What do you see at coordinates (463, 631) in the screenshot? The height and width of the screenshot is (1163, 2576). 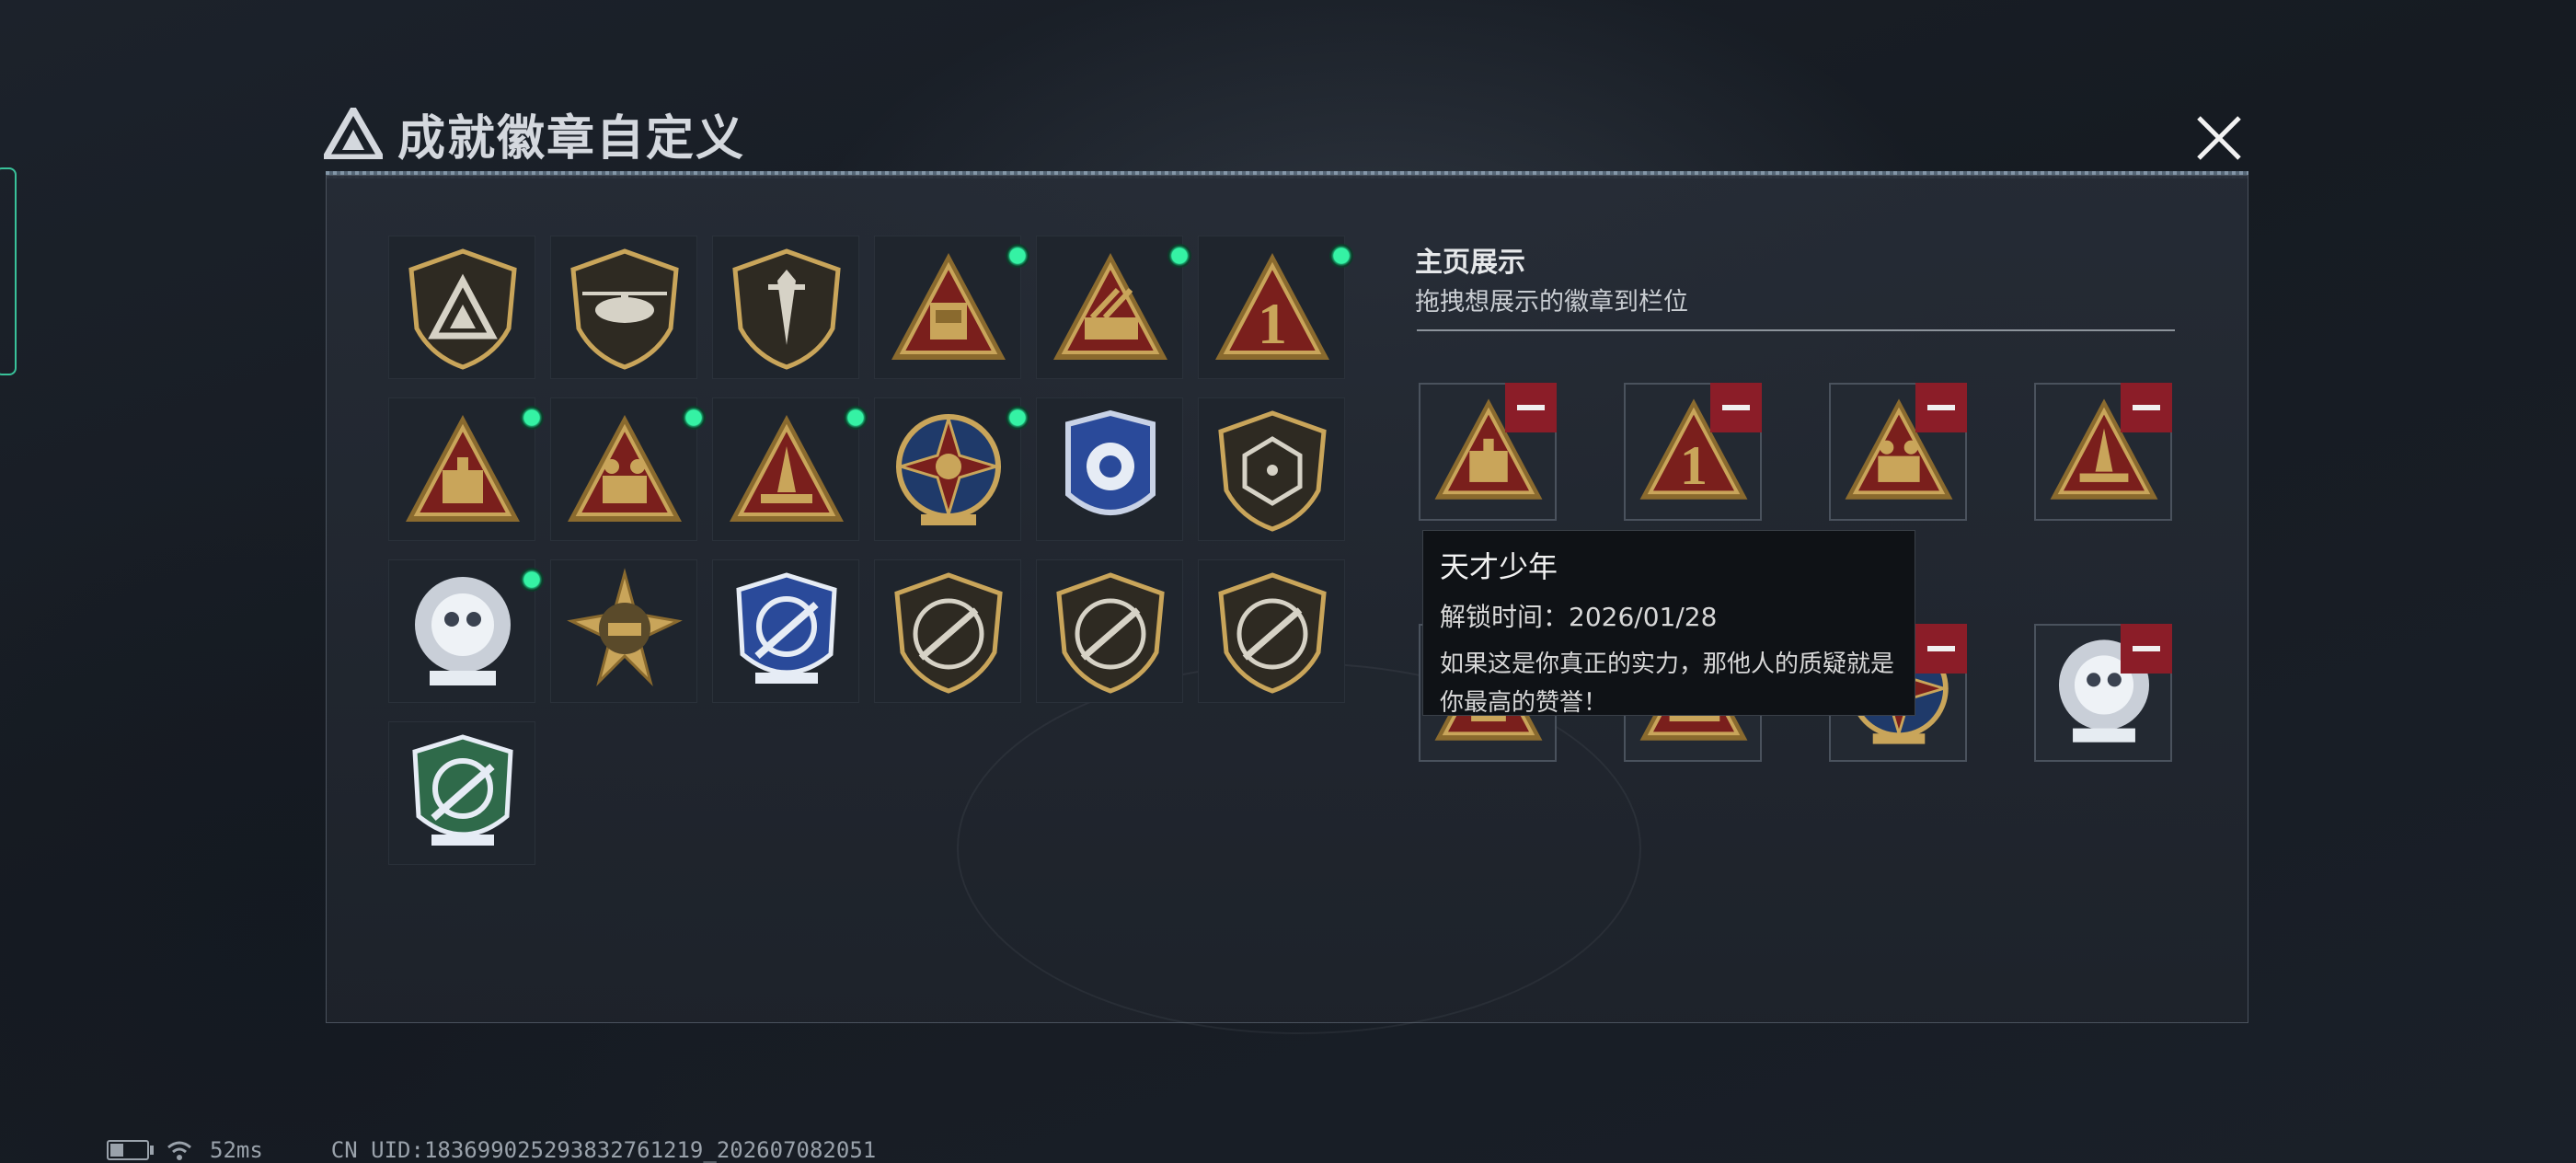 I see `skull-wreath-badge-icon` at bounding box center [463, 631].